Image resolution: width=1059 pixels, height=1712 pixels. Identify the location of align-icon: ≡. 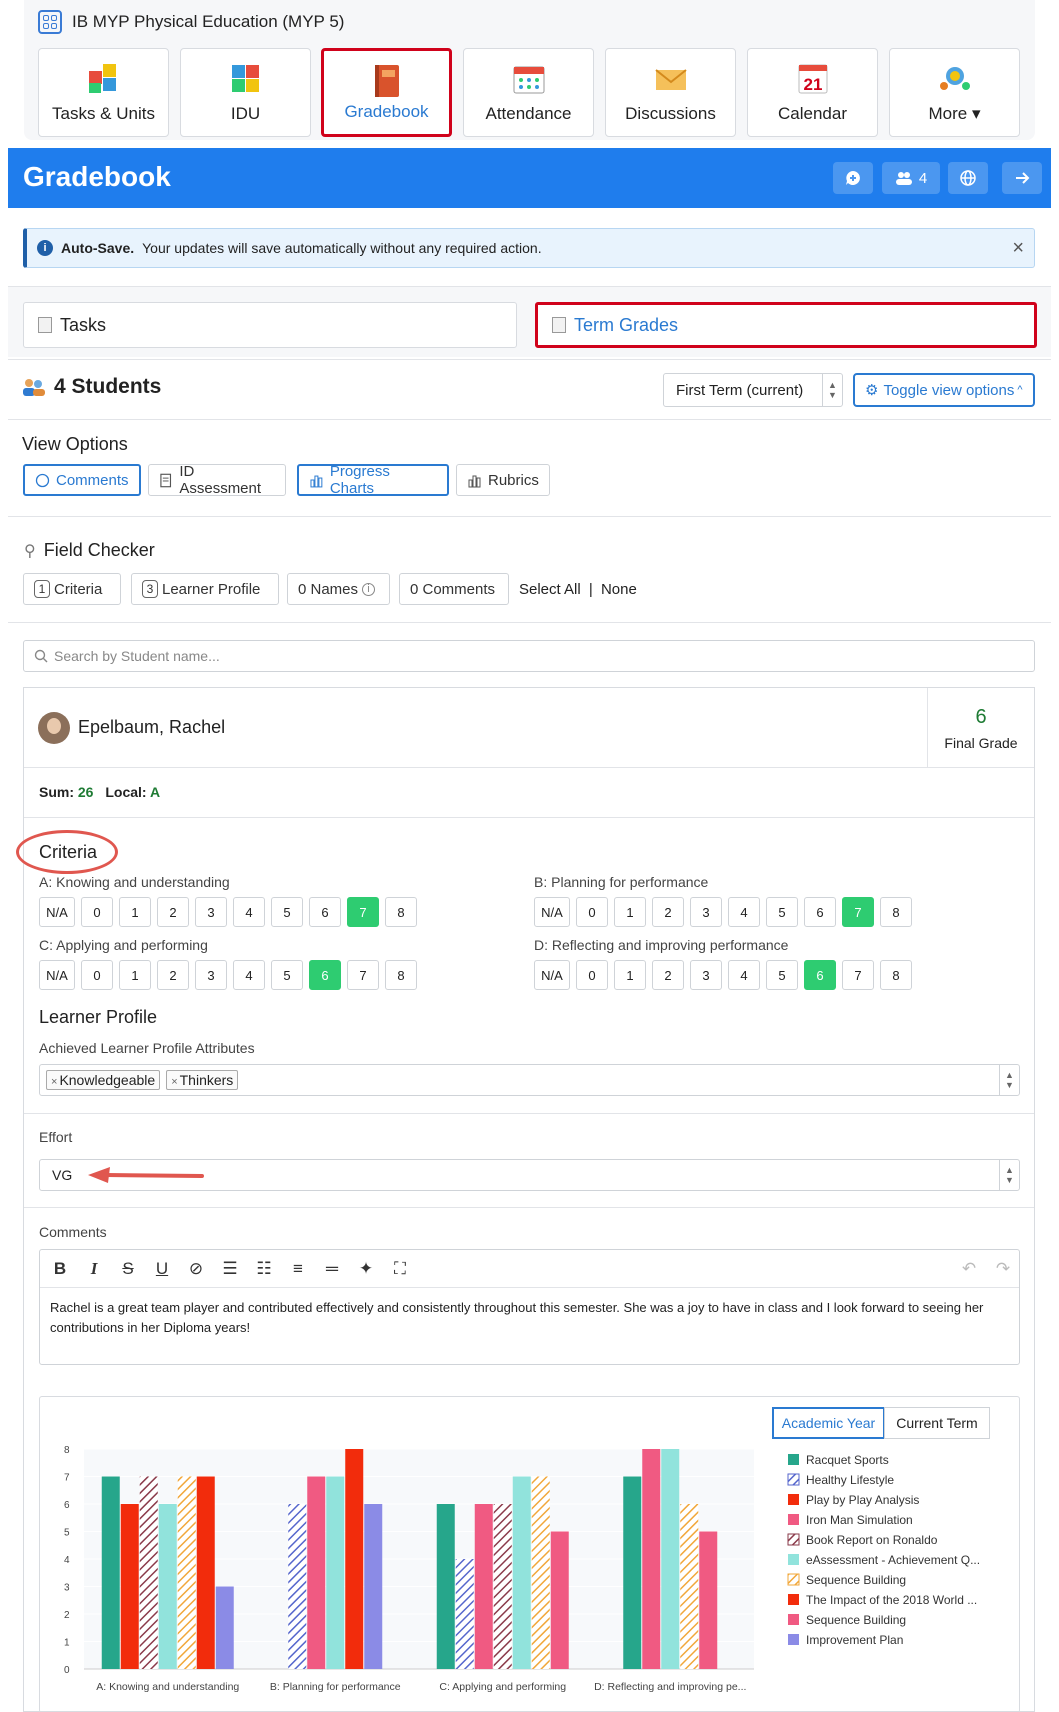
(298, 1269).